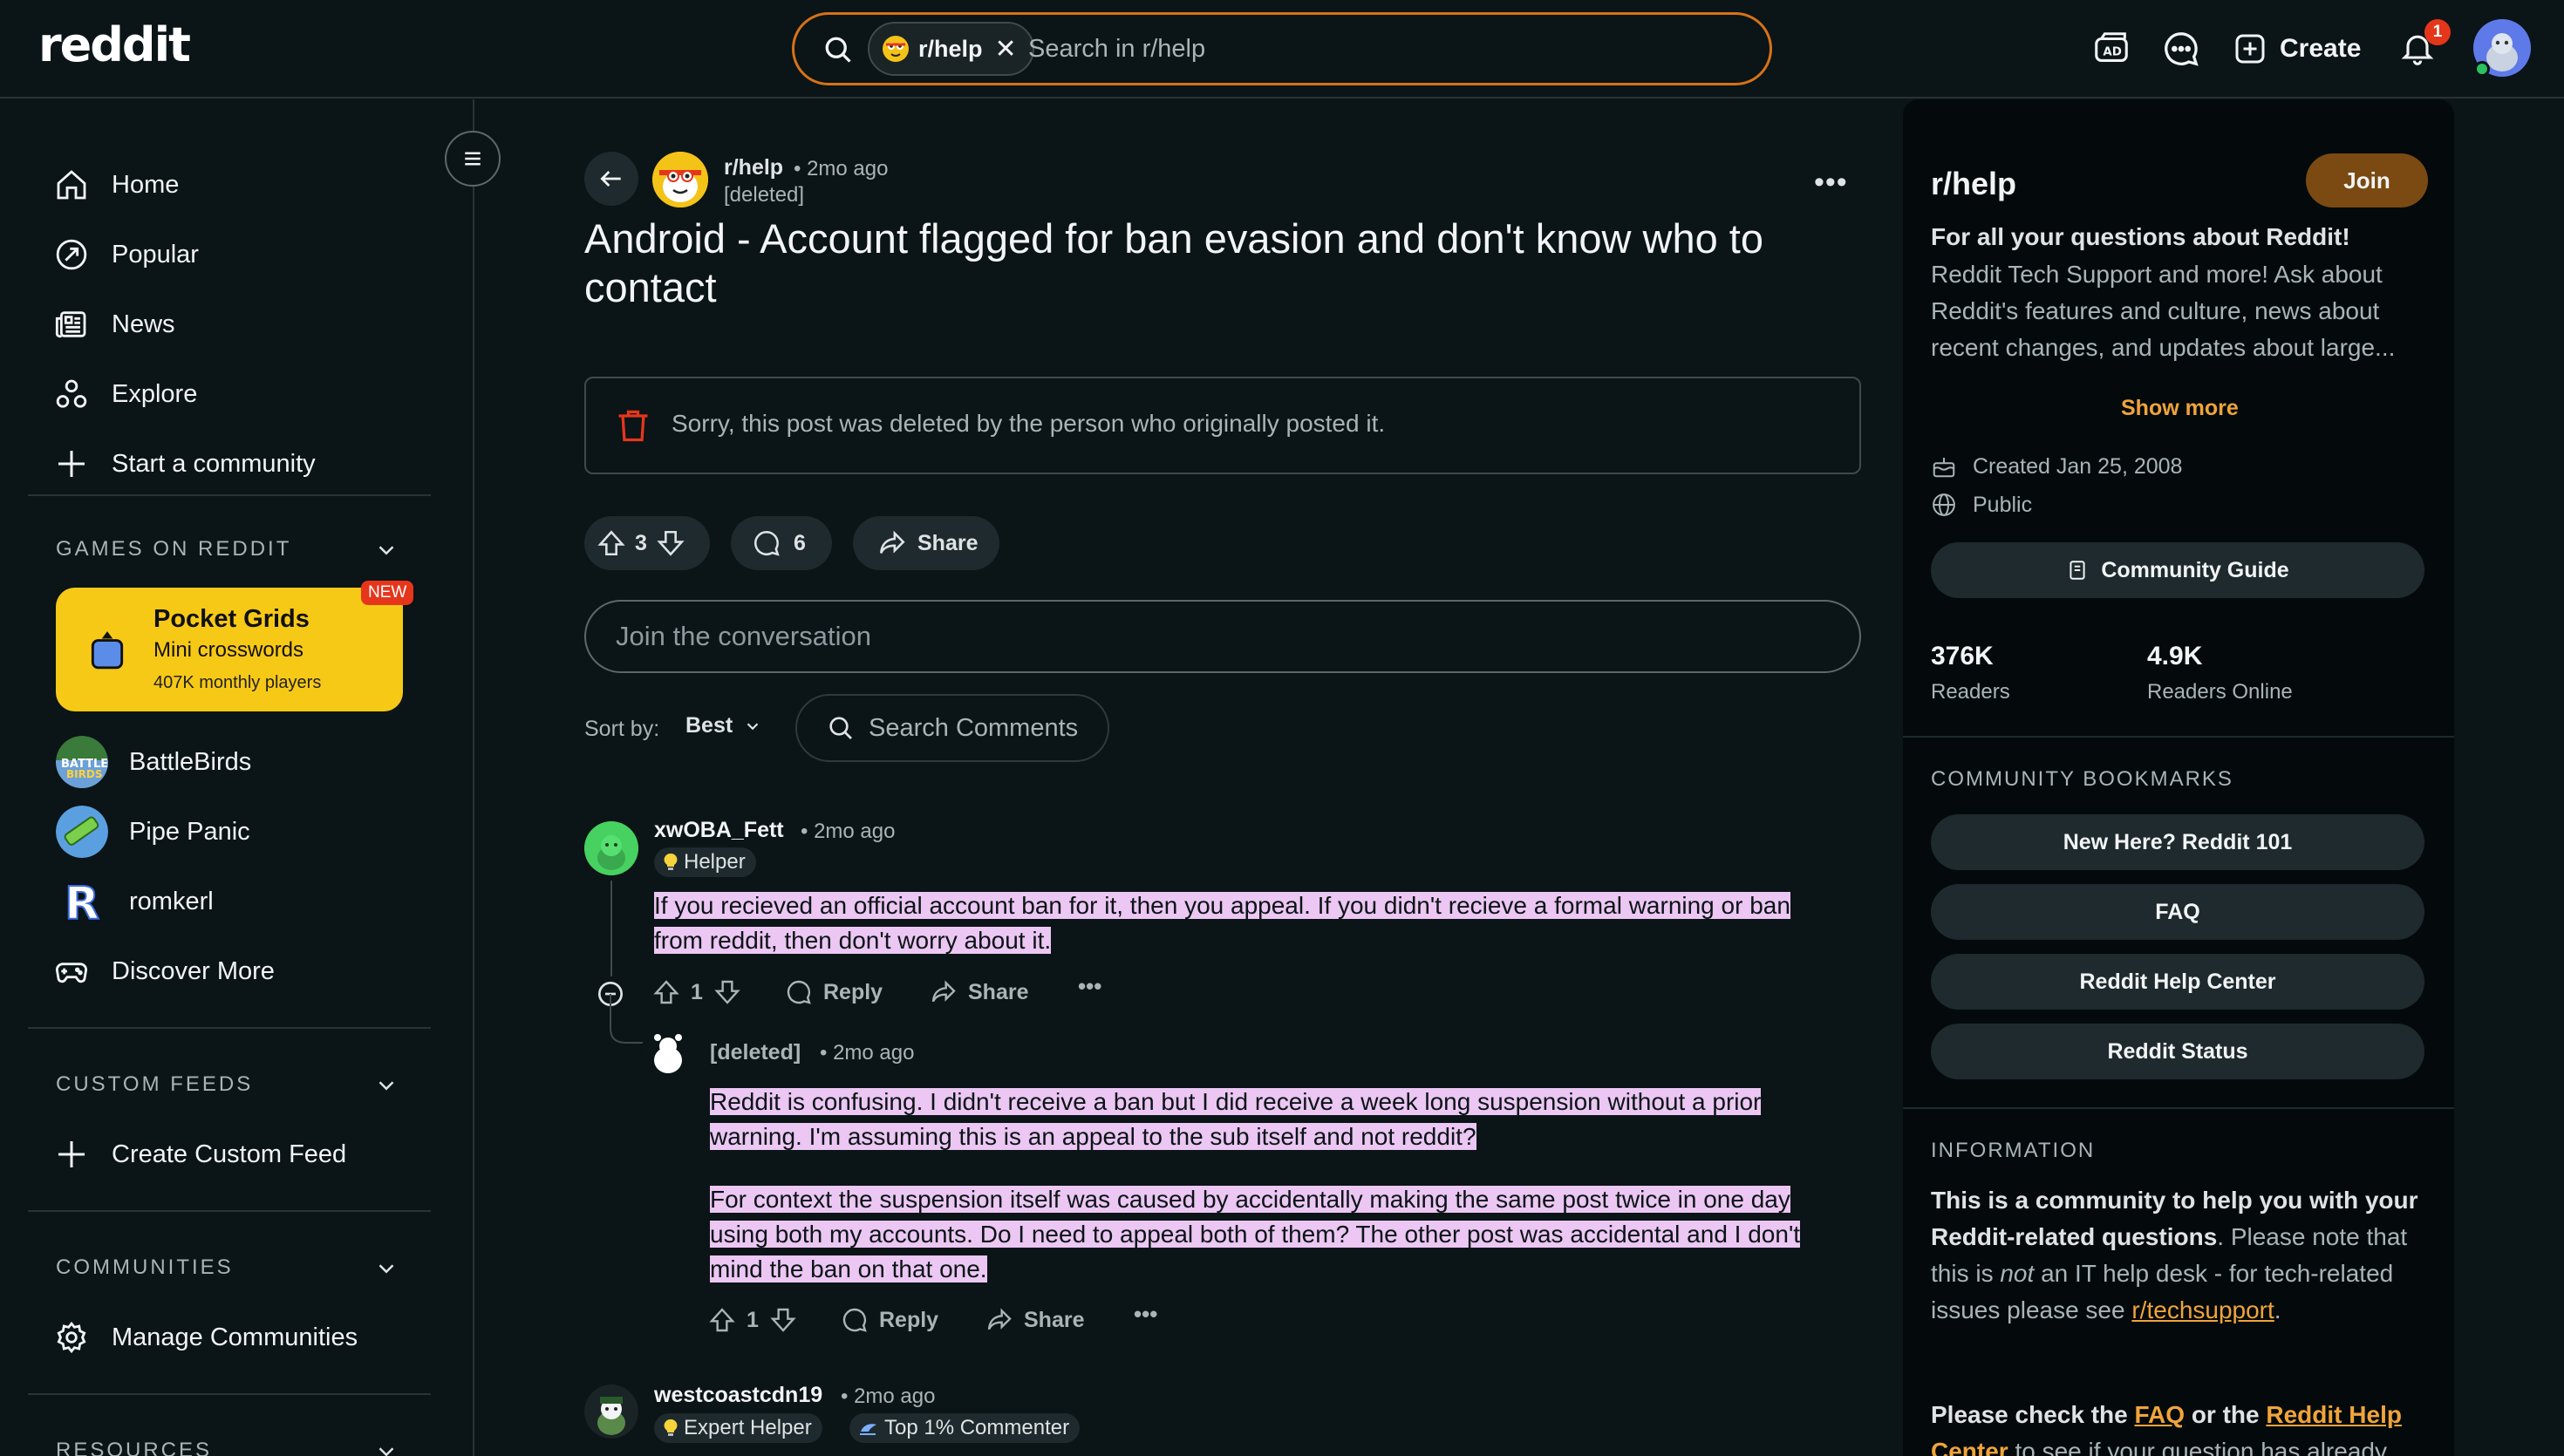  What do you see at coordinates (2180, 408) in the screenshot?
I see `show-more-button: Show more` at bounding box center [2180, 408].